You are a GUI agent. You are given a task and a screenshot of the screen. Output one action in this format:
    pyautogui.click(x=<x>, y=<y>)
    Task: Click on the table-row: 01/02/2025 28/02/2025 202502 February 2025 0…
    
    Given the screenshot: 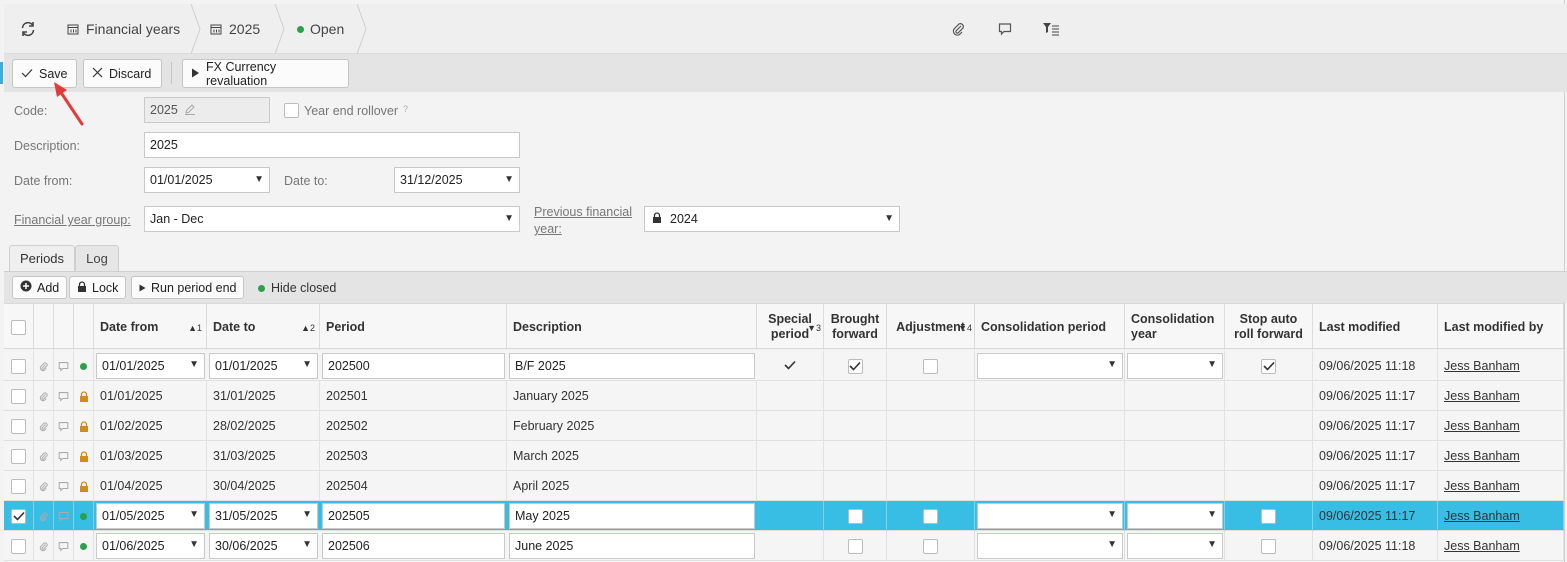 What is the action you would take?
    pyautogui.click(x=784, y=426)
    